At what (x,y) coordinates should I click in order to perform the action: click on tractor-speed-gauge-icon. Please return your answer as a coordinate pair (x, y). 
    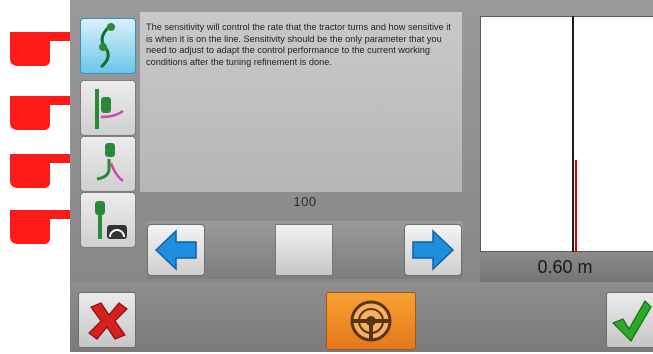
    Looking at the image, I should click on (111, 220).